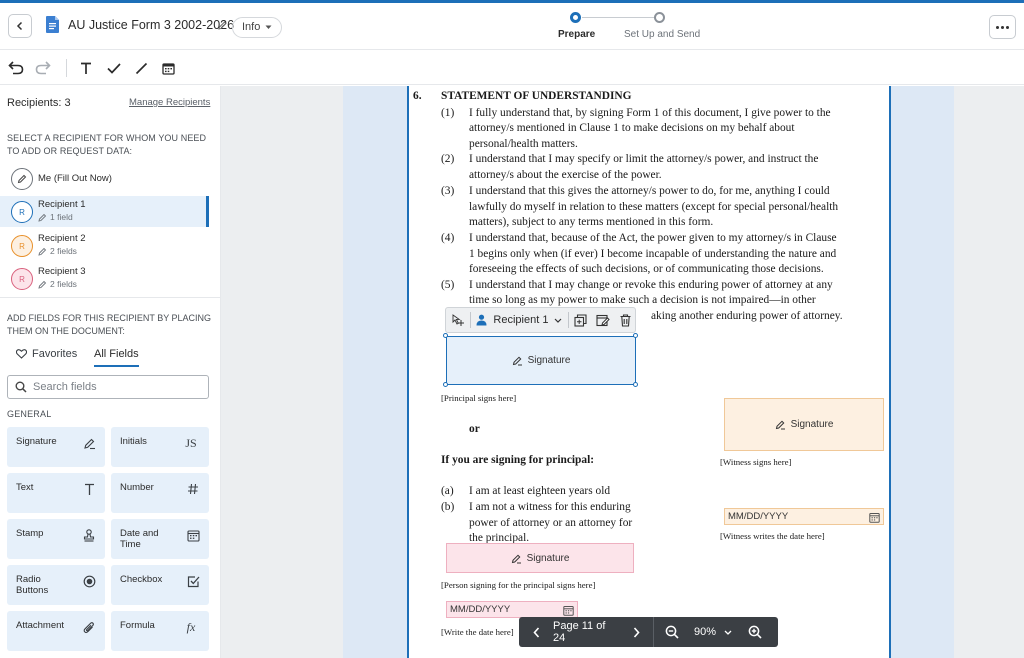 Image resolution: width=1024 pixels, height=658 pixels. I want to click on signature-field-recipient-1: Signature, so click(541, 360).